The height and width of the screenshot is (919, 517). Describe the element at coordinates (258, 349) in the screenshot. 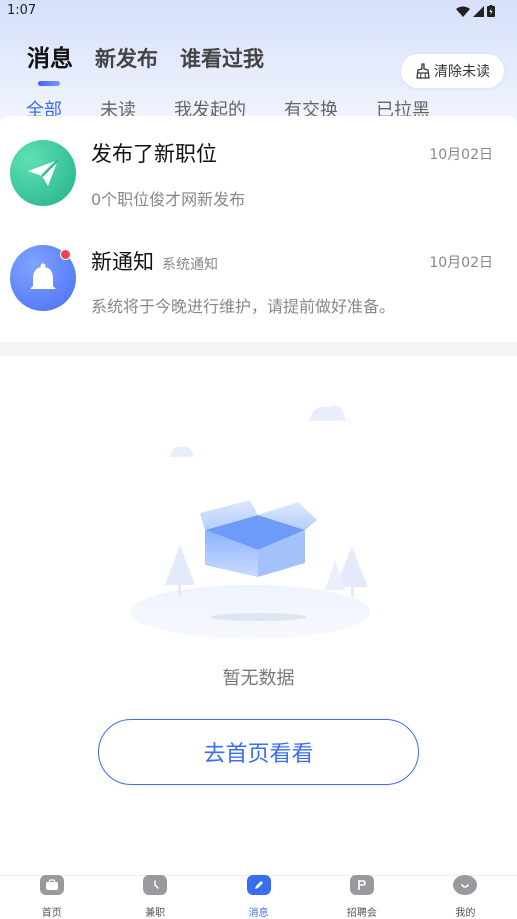

I see `section-divider` at that location.